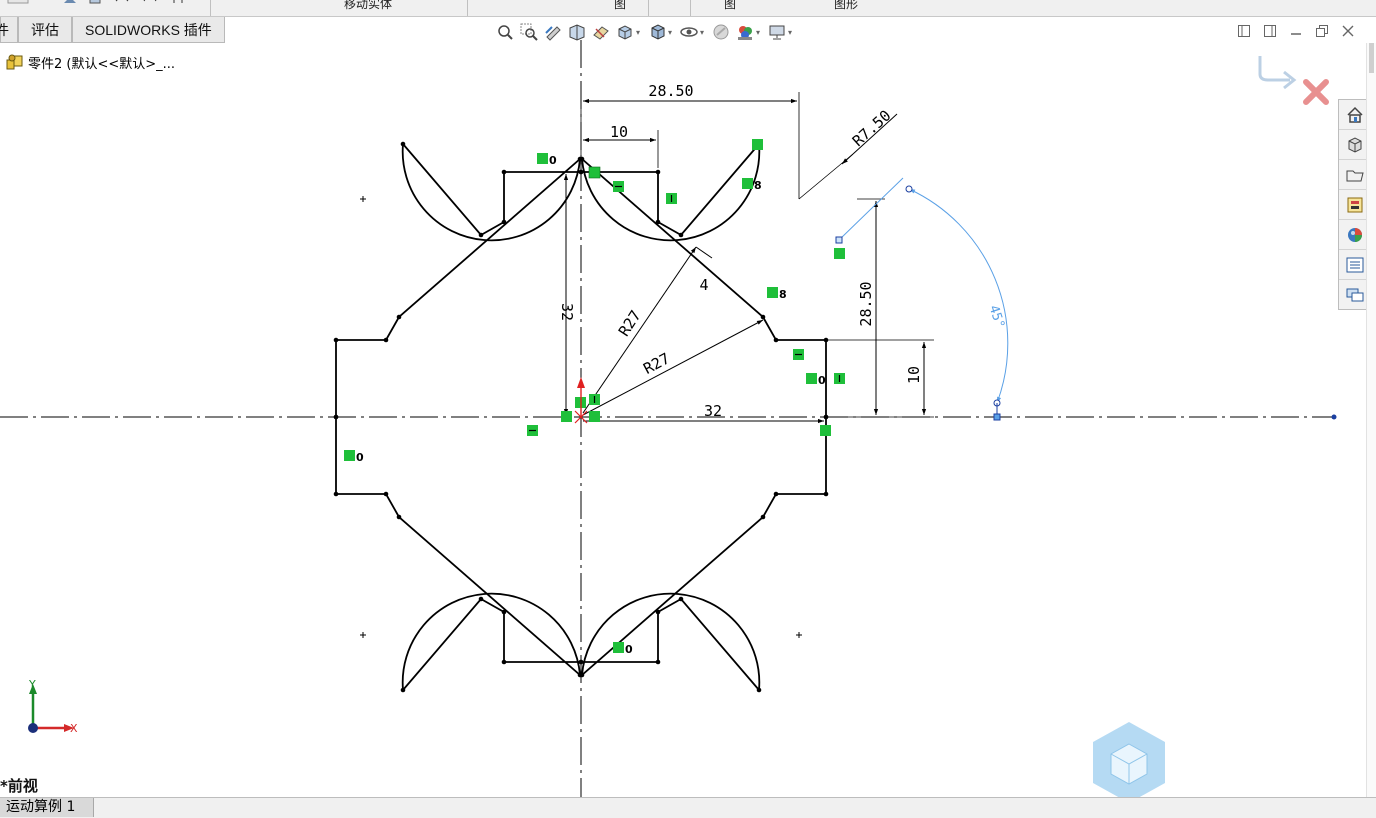  Describe the element at coordinates (745, 261) in the screenshot. I see `dimension-lines` at that location.